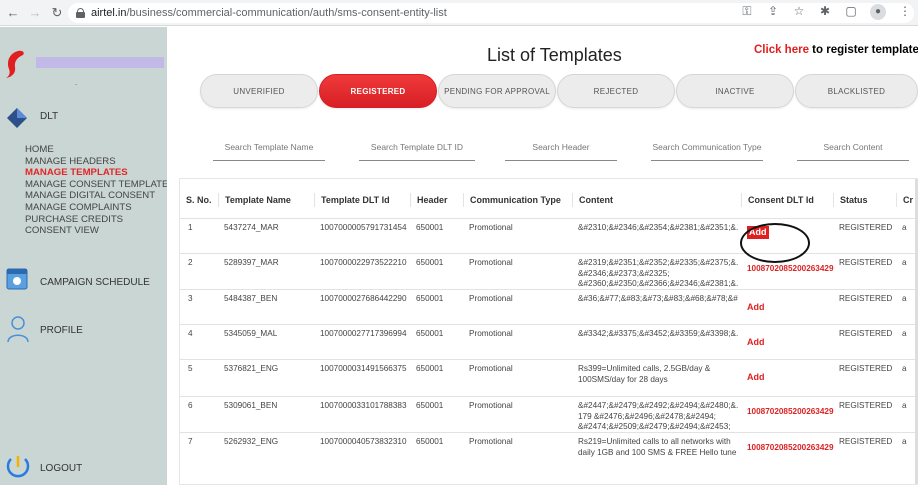 The width and height of the screenshot is (918, 485). Describe the element at coordinates (61, 468) in the screenshot. I see `sidebar-logout: LOGOUT` at that location.